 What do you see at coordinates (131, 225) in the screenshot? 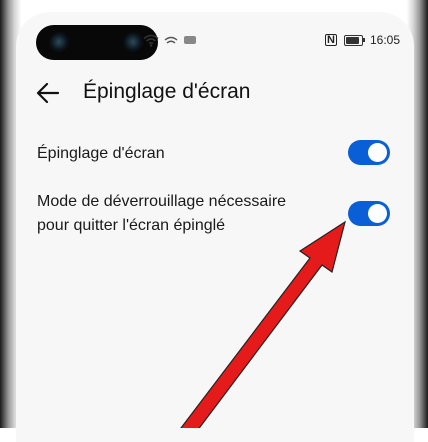
I see `setting-label-line2: pour quitter l'écran épinglé` at bounding box center [131, 225].